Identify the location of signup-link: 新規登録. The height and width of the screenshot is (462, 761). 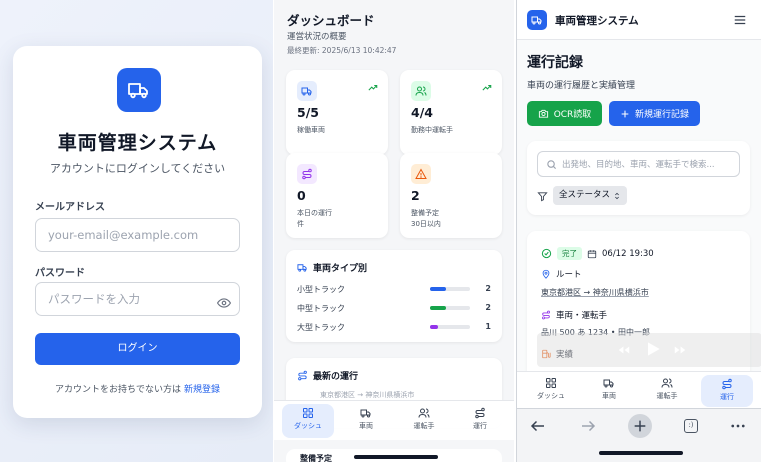
(202, 390).